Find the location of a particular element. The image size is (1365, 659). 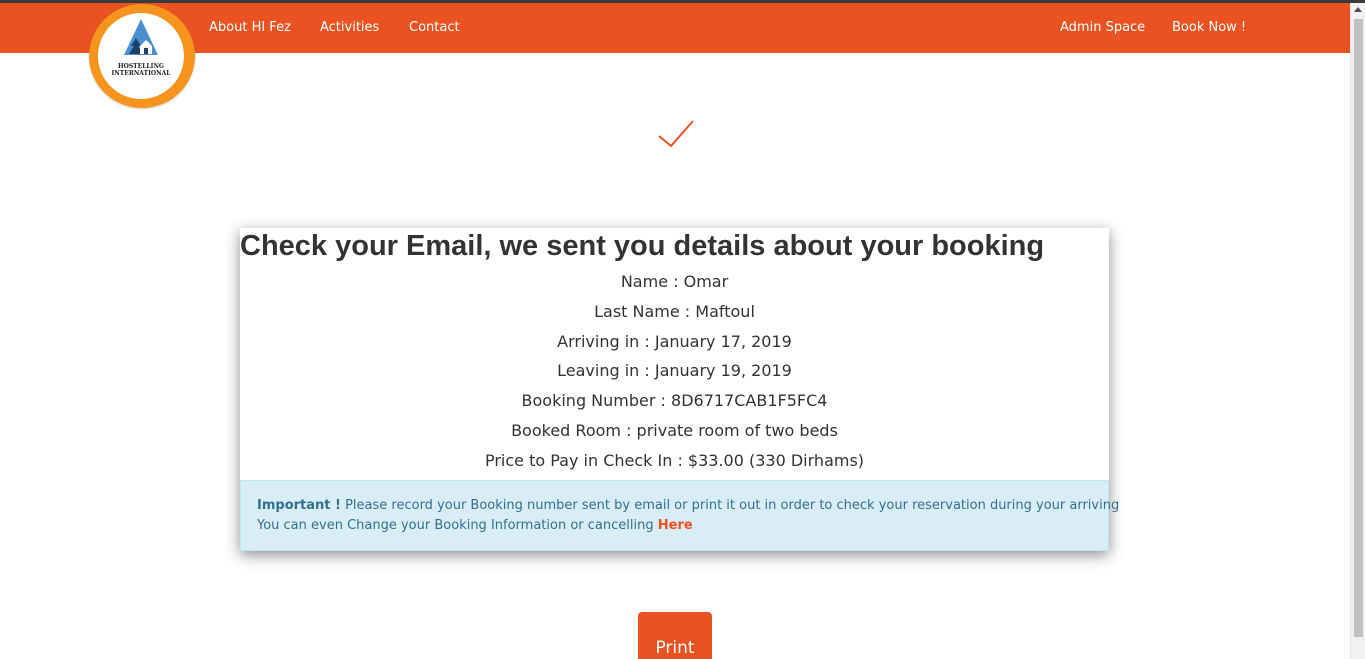

nav-admin-space-link: Admin Space is located at coordinates (1102, 28).